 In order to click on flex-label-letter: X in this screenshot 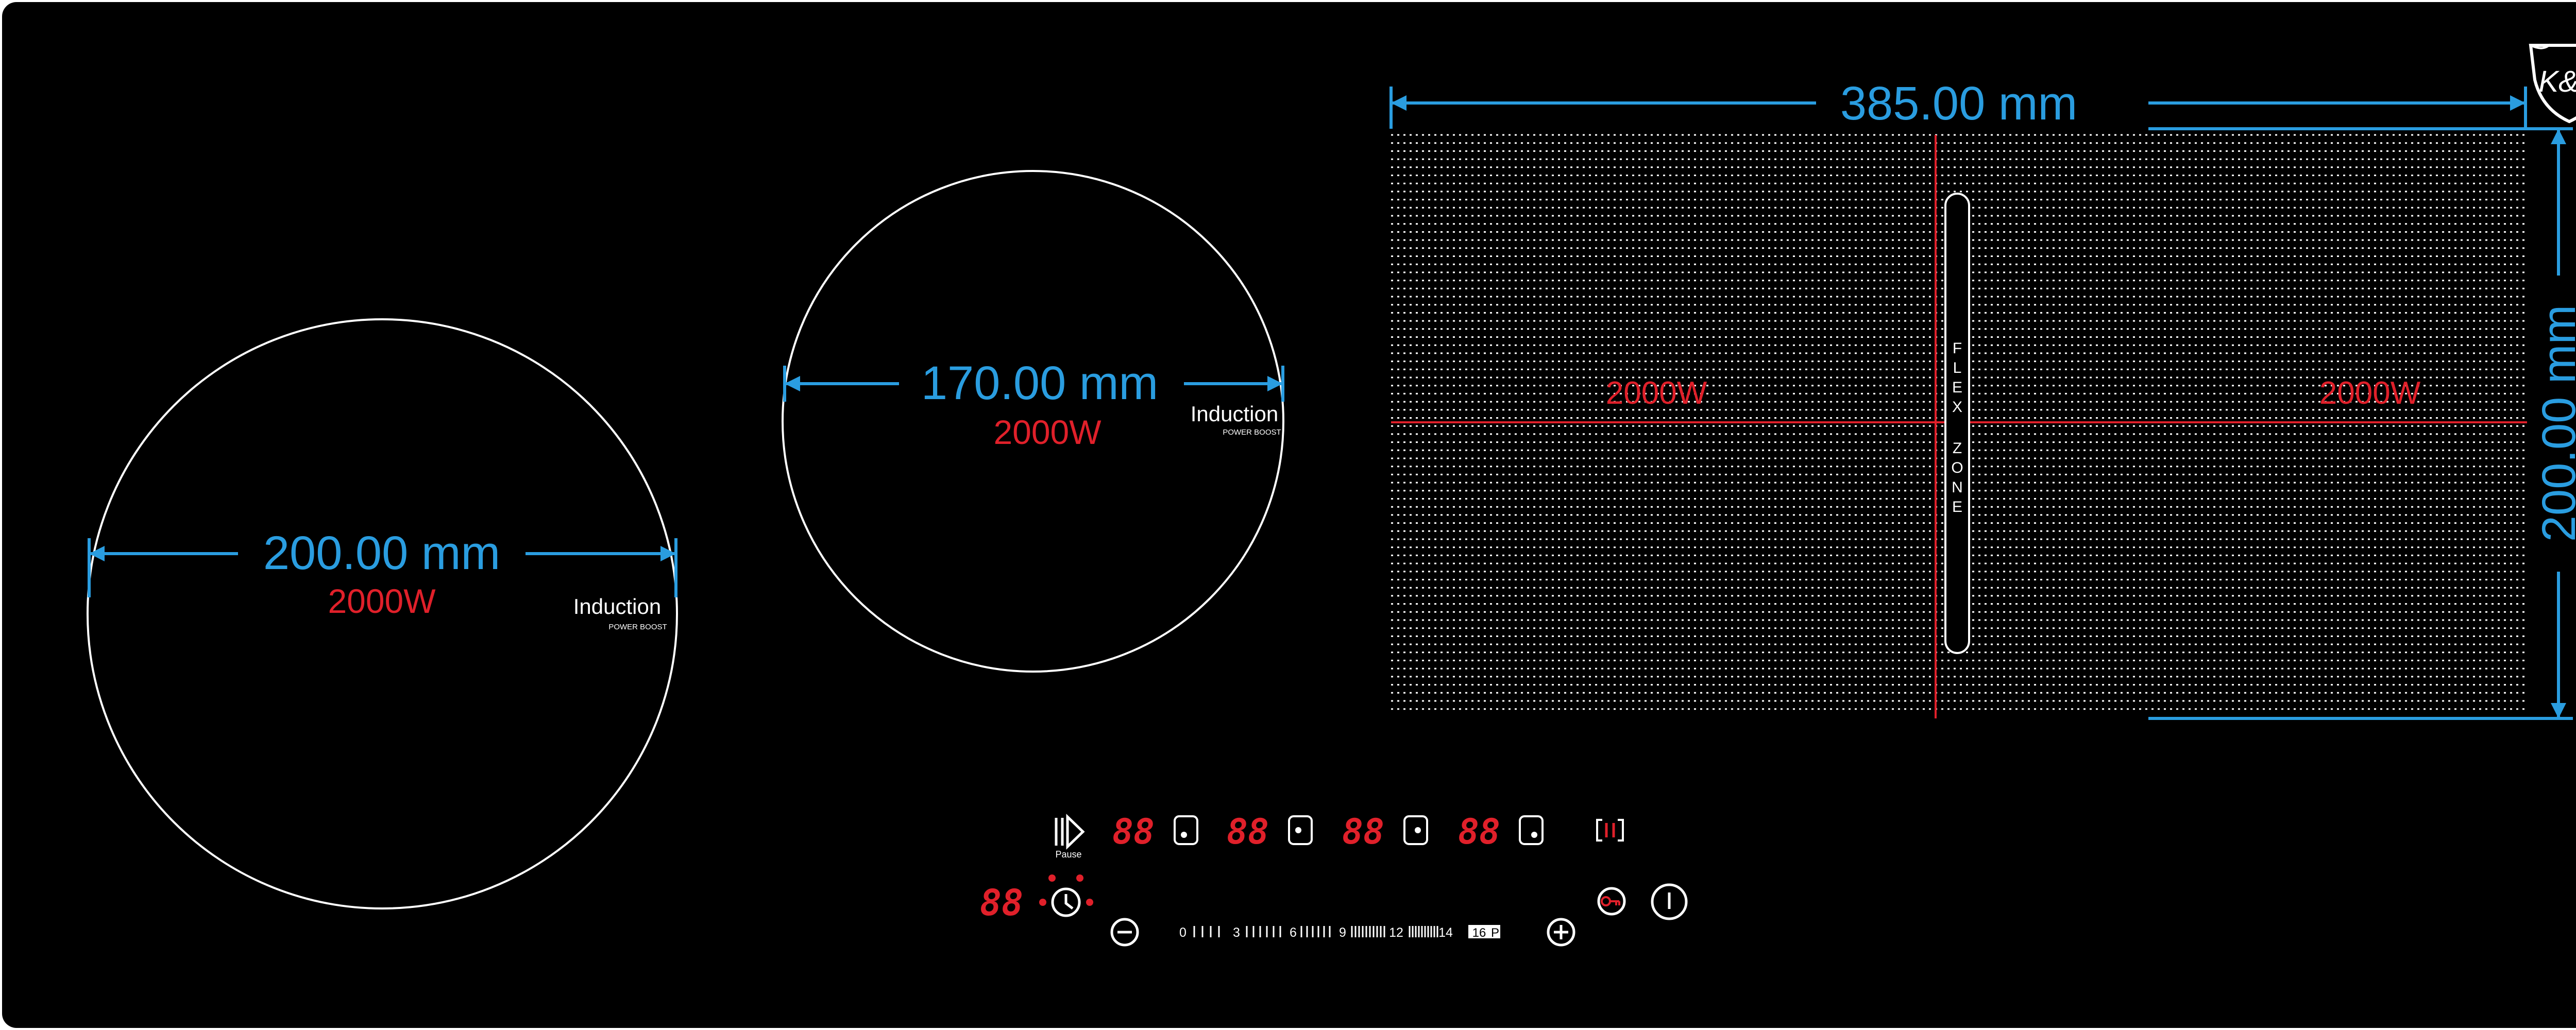, I will do `click(1957, 407)`.